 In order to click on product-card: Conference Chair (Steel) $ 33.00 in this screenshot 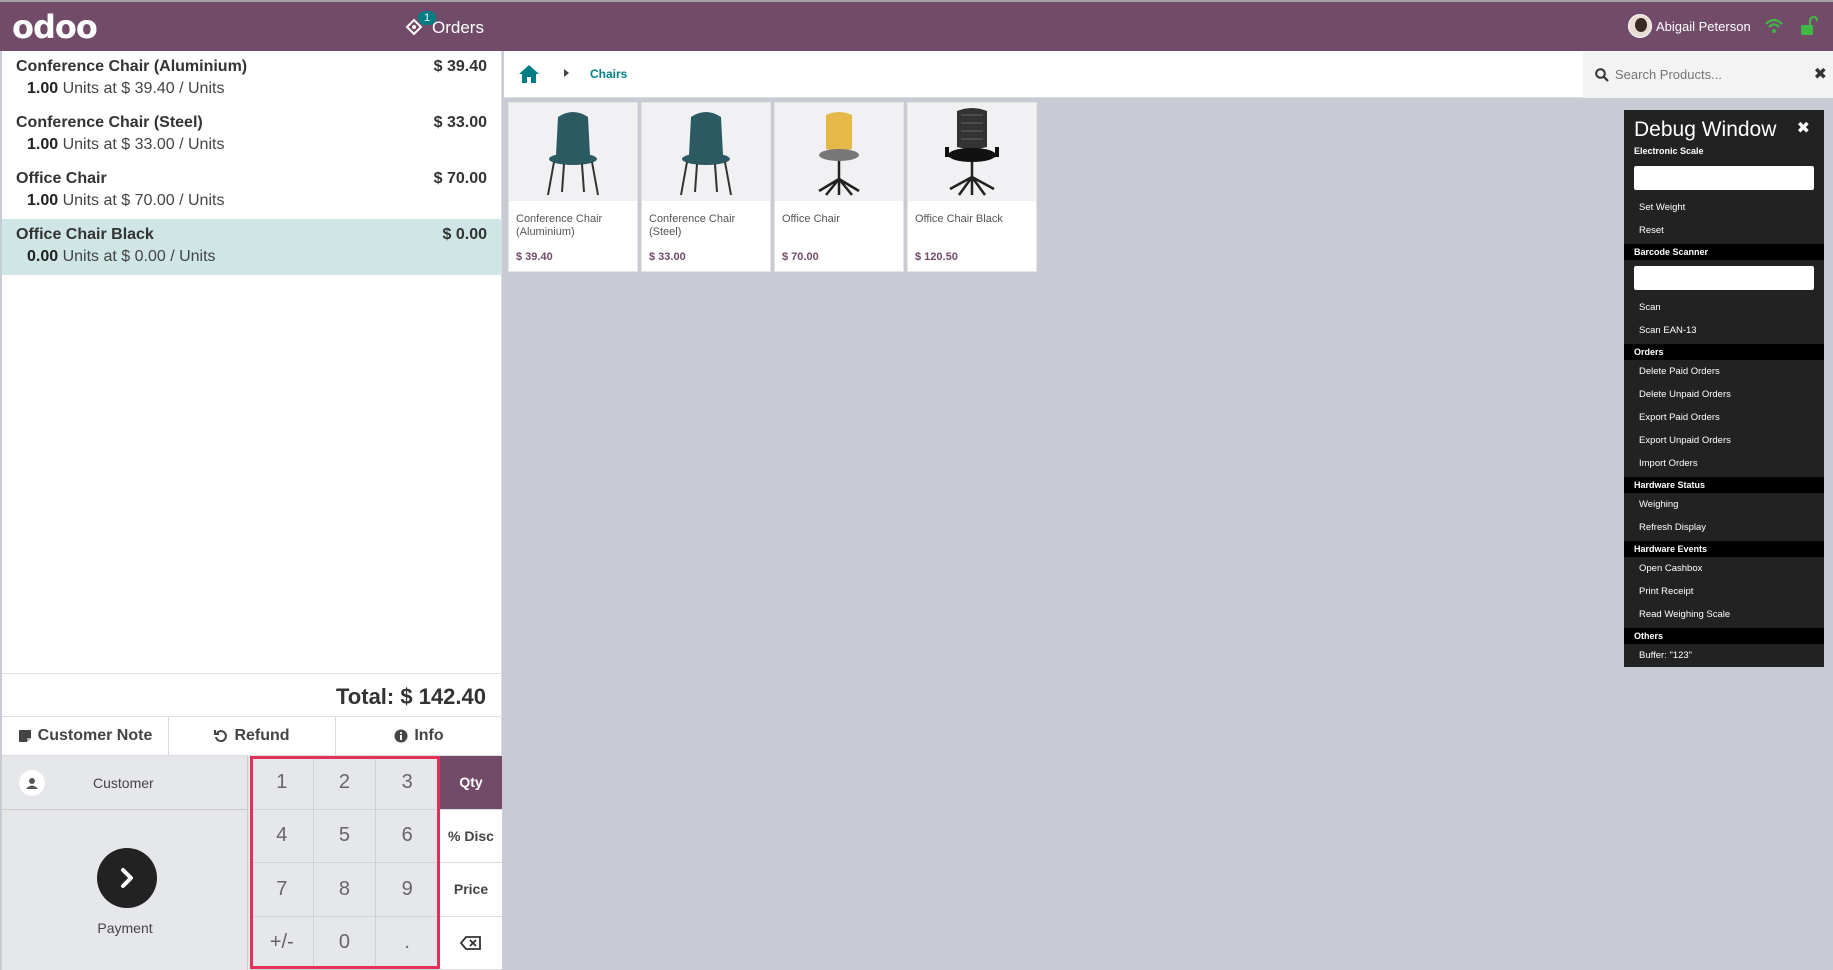, I will do `click(706, 187)`.